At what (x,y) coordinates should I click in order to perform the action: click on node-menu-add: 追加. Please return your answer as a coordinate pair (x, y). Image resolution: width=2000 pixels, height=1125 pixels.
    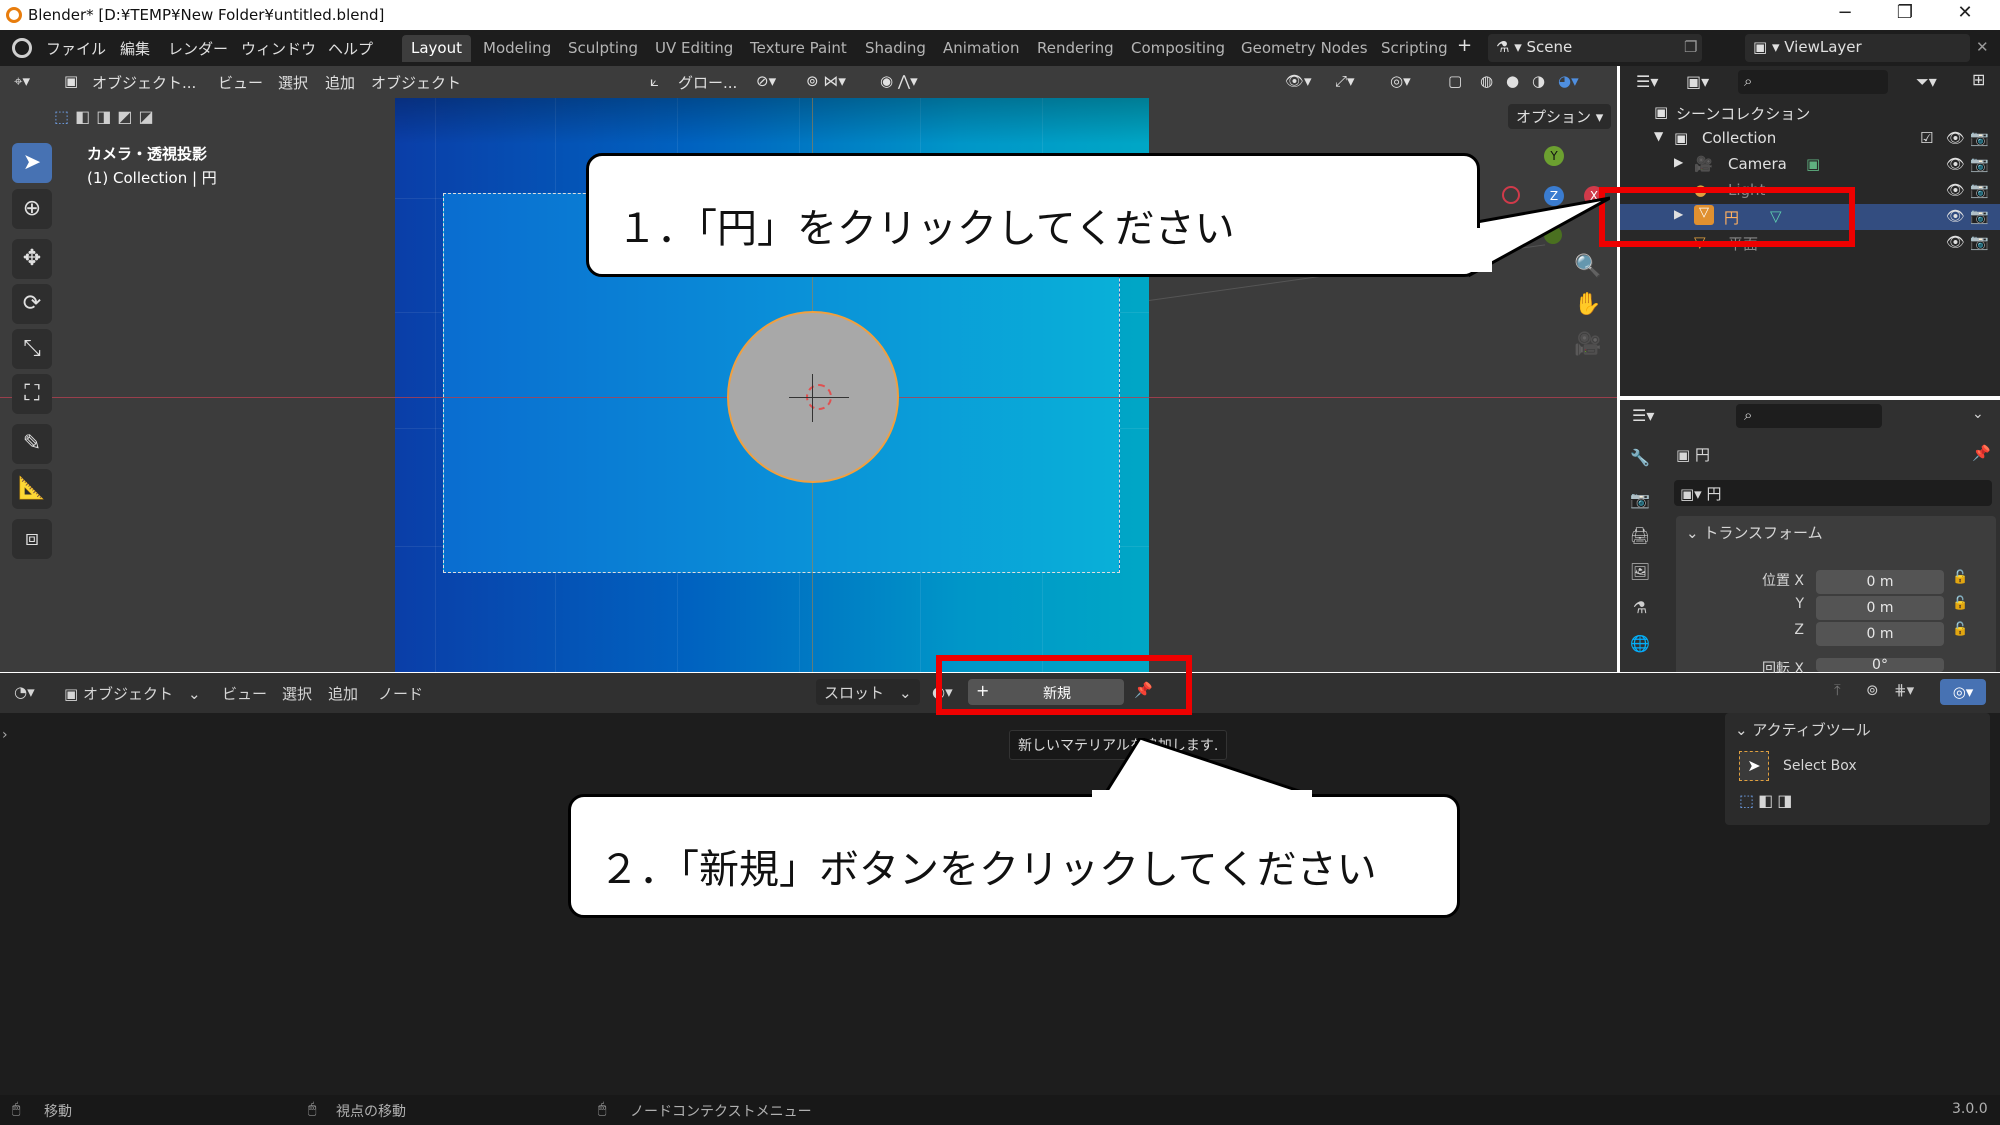
    Looking at the image, I should click on (343, 693).